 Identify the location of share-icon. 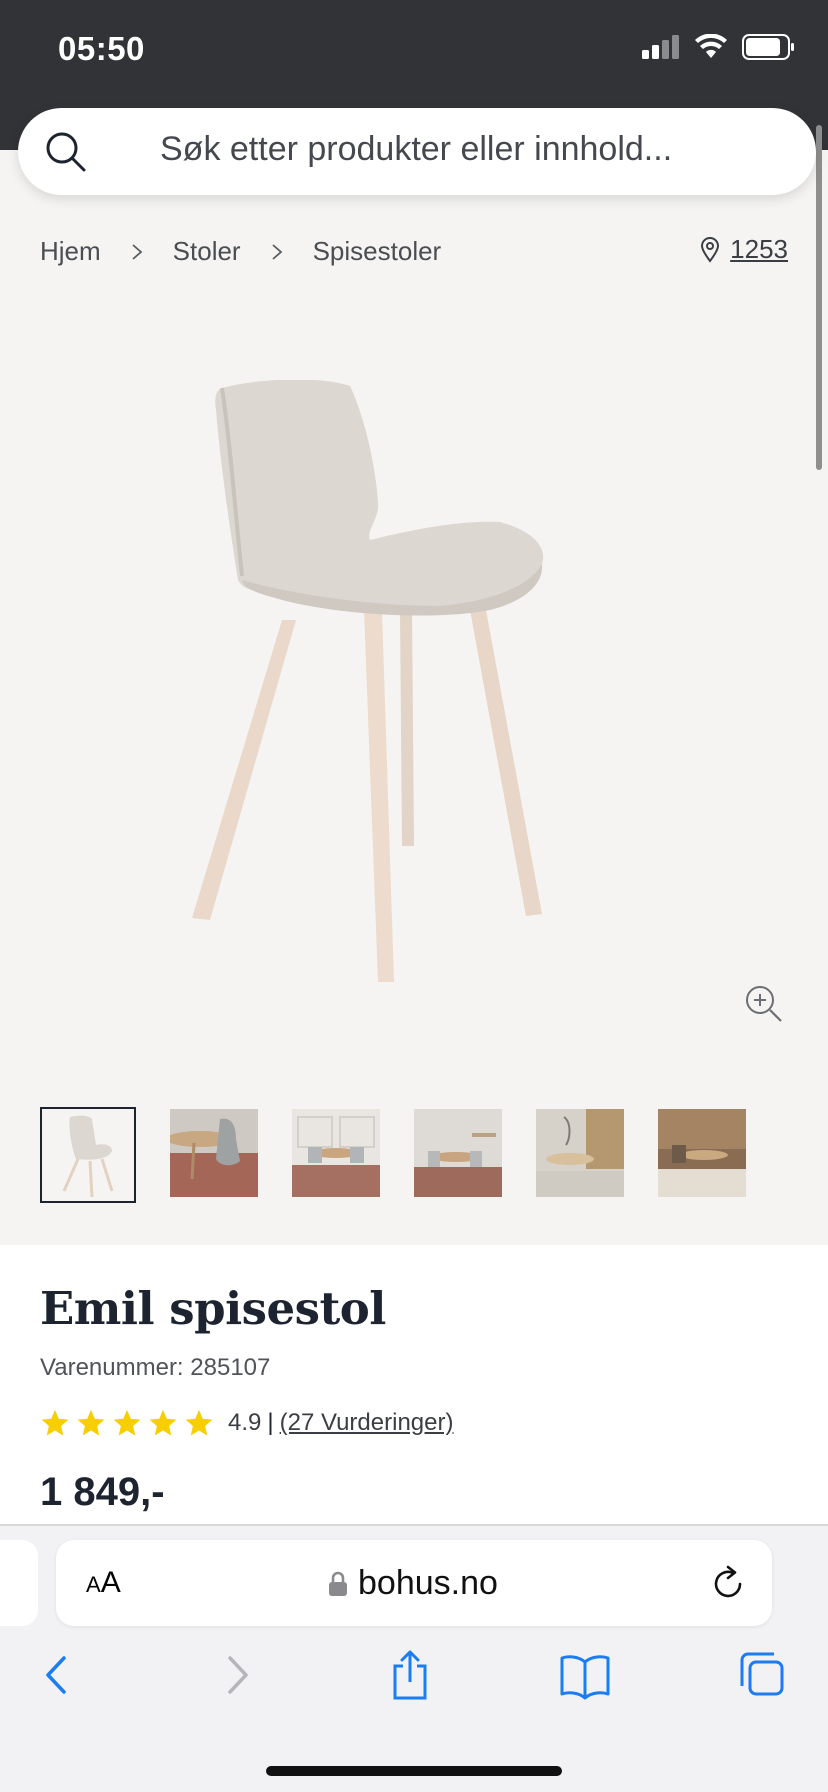
(410, 1675).